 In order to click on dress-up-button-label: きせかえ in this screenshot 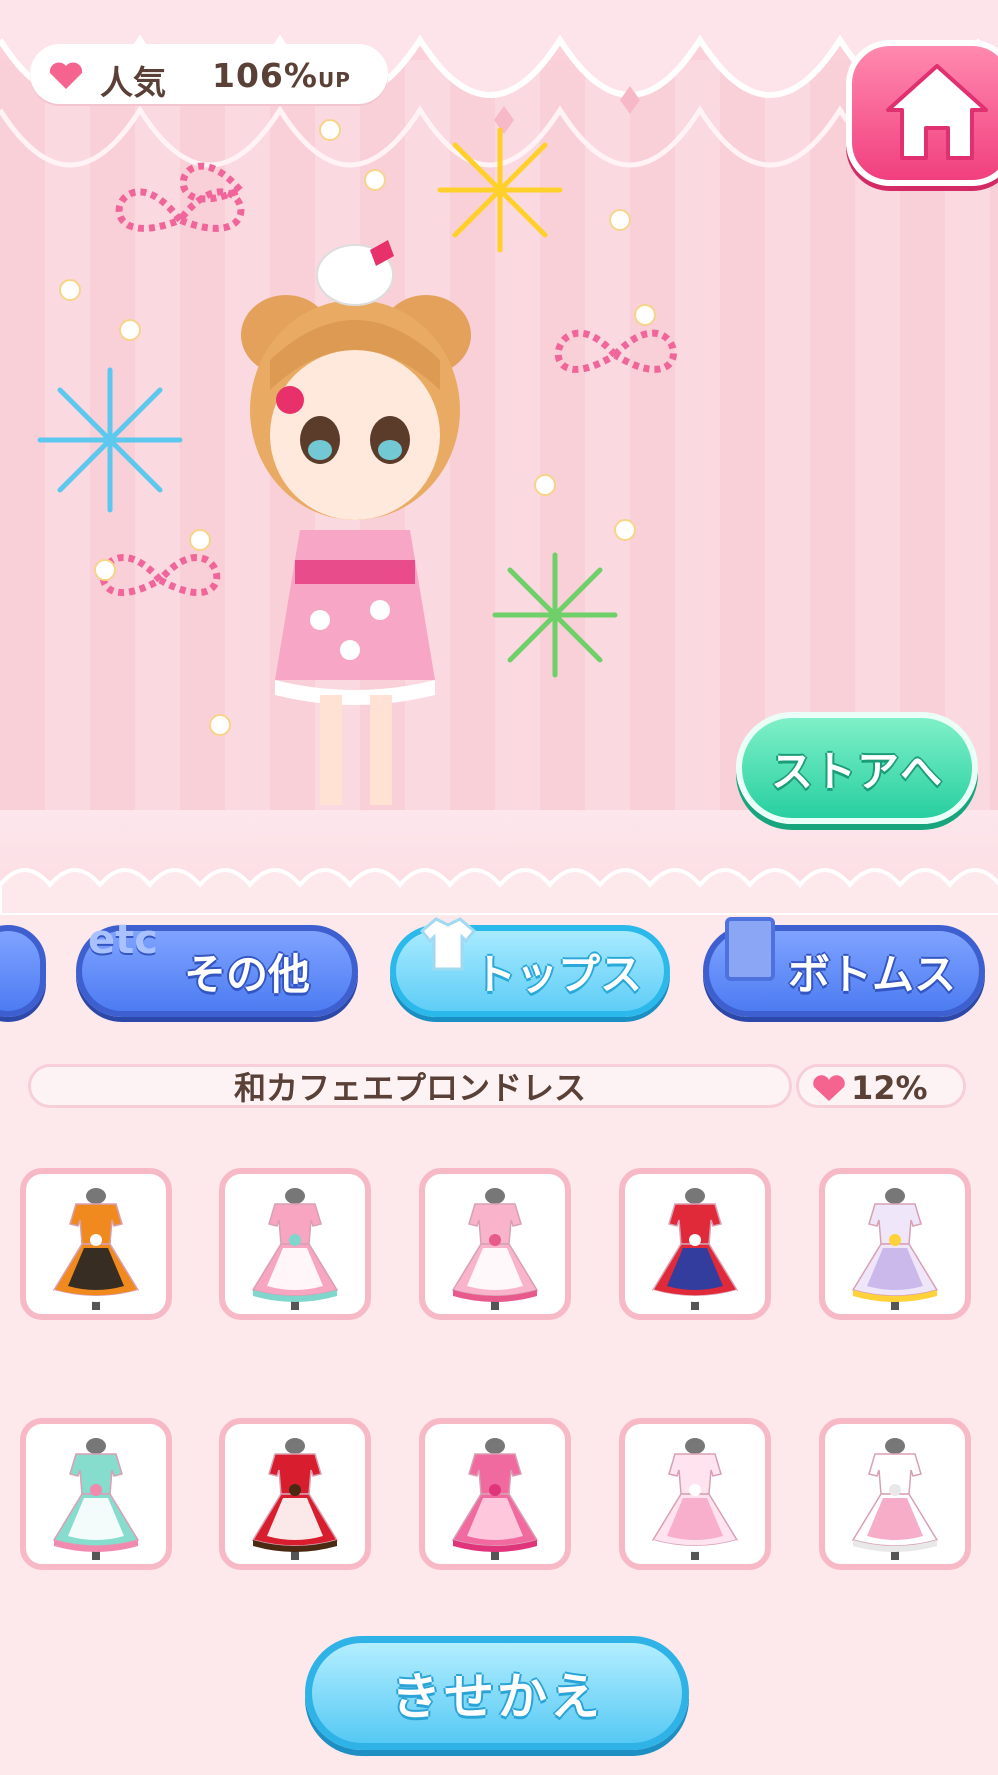, I will do `click(497, 1697)`.